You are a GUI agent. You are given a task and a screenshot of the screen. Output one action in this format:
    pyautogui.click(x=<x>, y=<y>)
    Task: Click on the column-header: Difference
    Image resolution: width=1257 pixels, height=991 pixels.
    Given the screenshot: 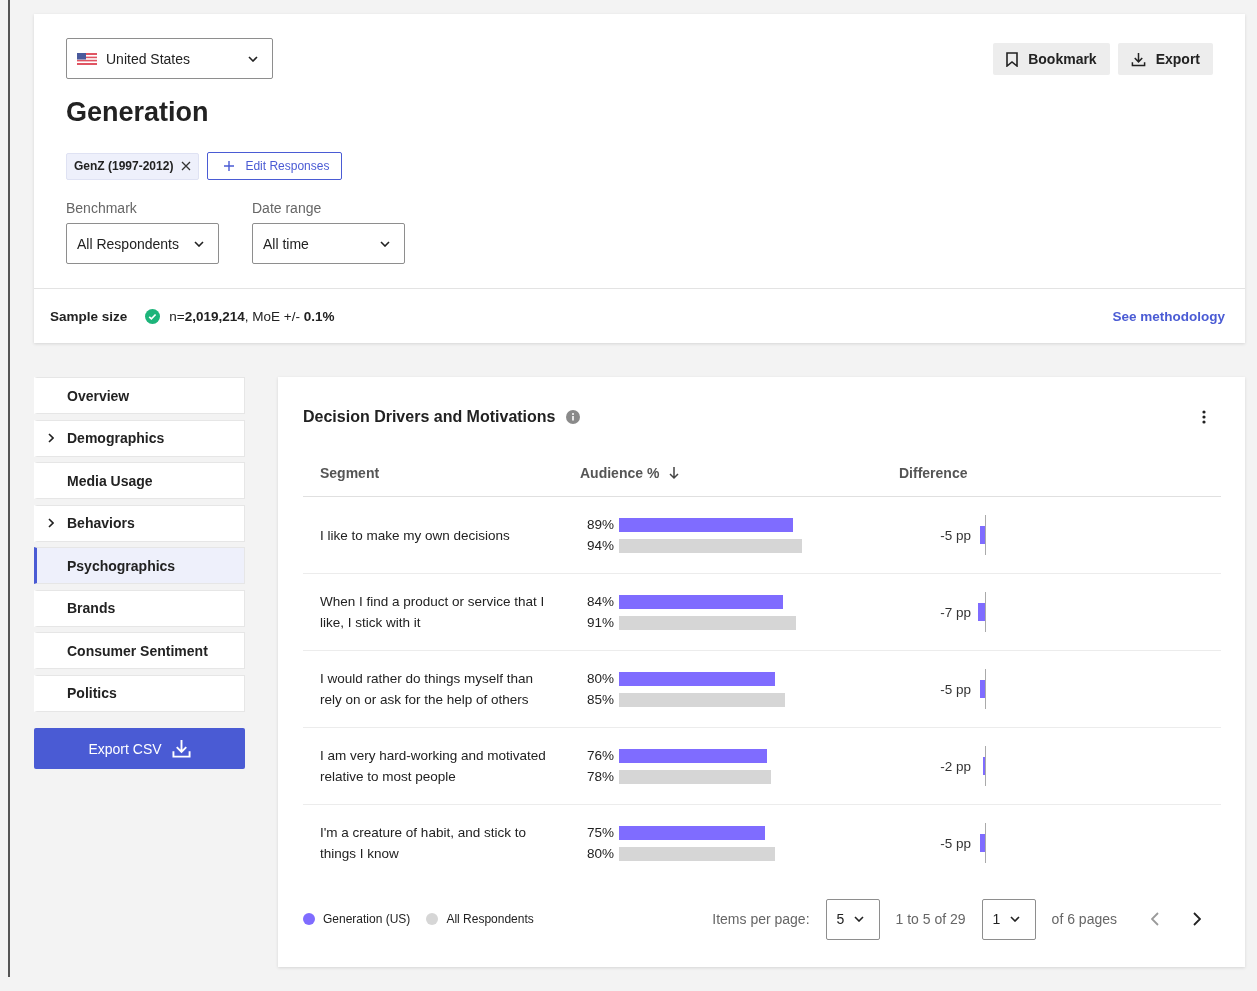 What is the action you would take?
    pyautogui.click(x=934, y=472)
    